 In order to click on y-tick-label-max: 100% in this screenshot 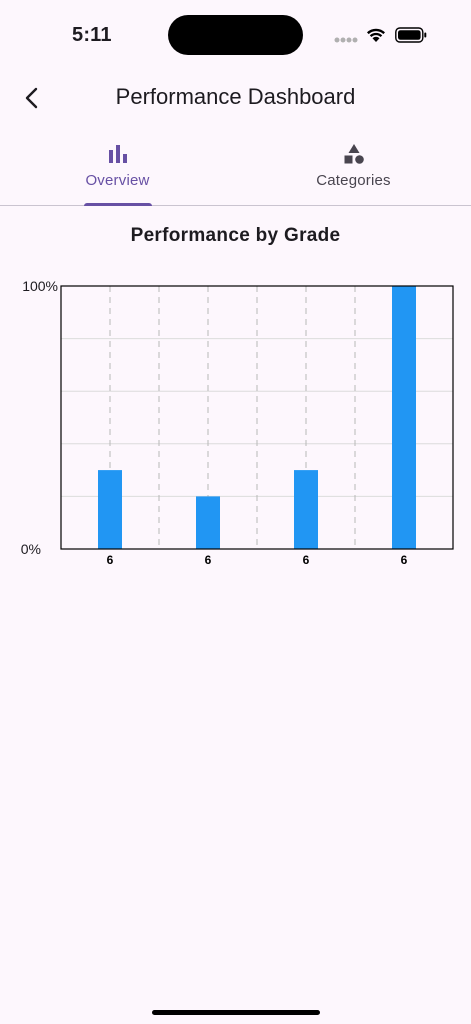, I will do `click(40, 286)`.